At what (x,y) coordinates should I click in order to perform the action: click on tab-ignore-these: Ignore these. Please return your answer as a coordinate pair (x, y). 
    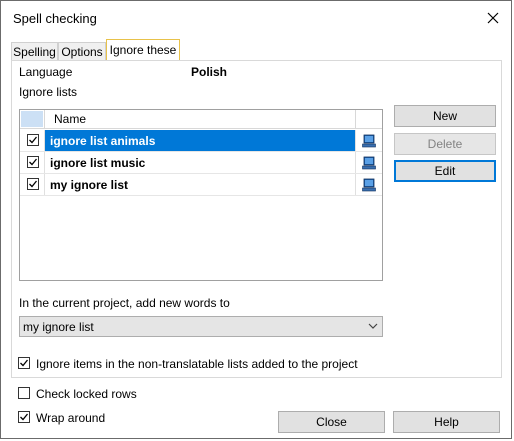
    Looking at the image, I should click on (143, 50).